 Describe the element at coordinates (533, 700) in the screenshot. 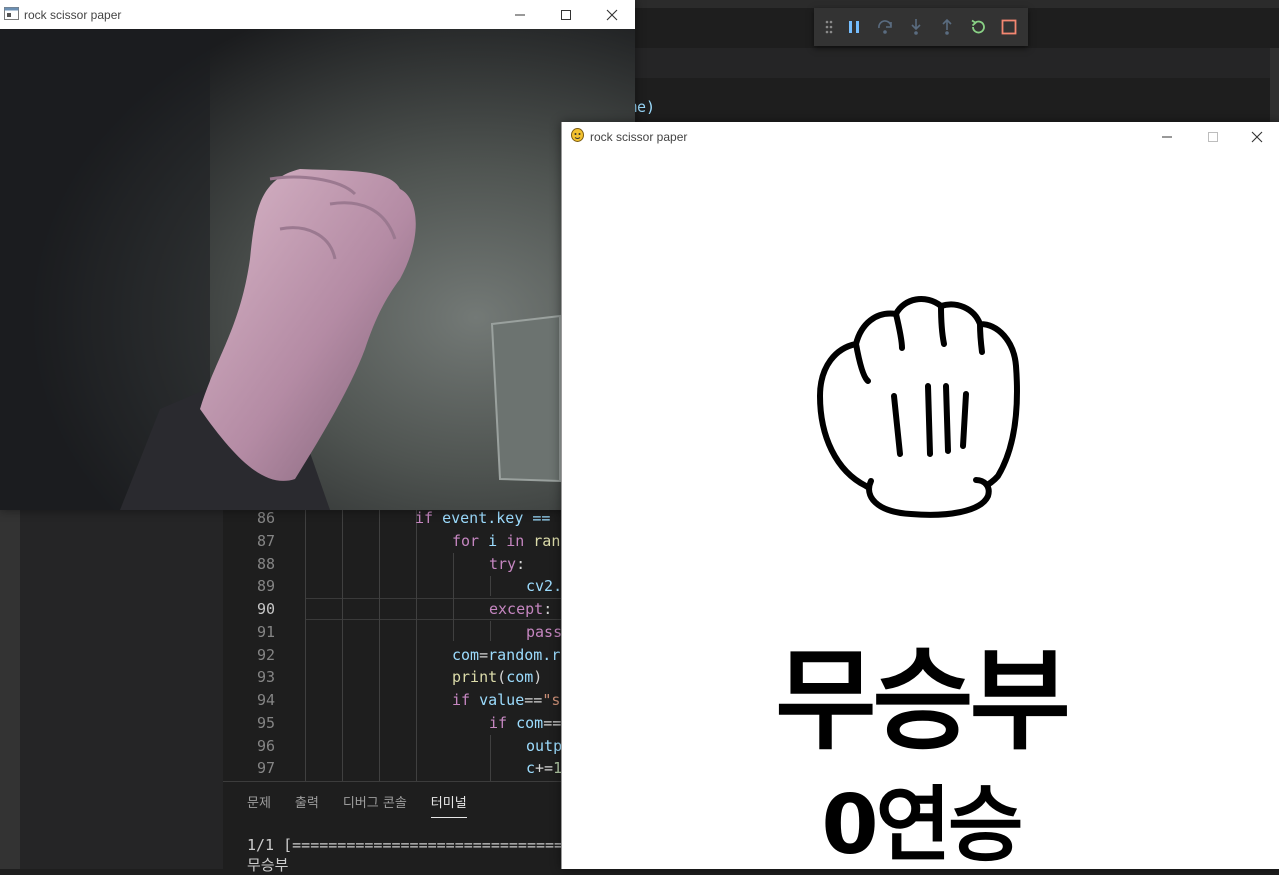

I see `code-token: ==` at that location.